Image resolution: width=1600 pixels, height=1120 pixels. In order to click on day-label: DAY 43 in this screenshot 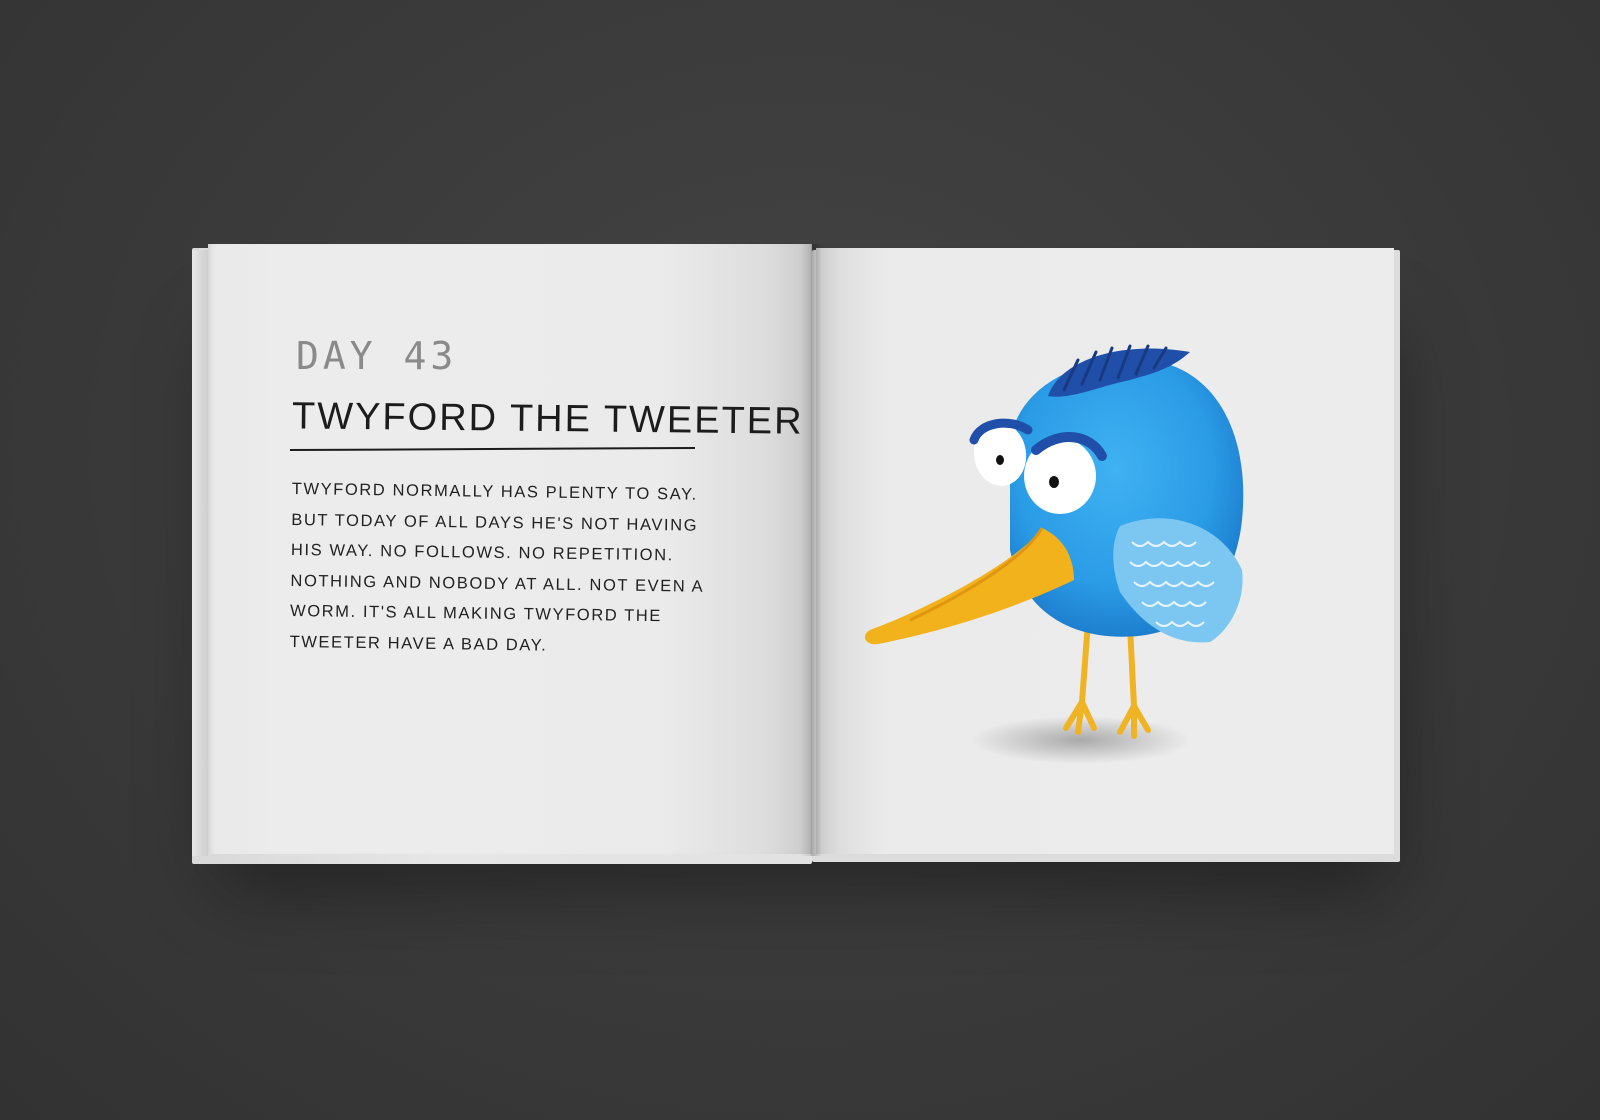, I will do `click(377, 356)`.